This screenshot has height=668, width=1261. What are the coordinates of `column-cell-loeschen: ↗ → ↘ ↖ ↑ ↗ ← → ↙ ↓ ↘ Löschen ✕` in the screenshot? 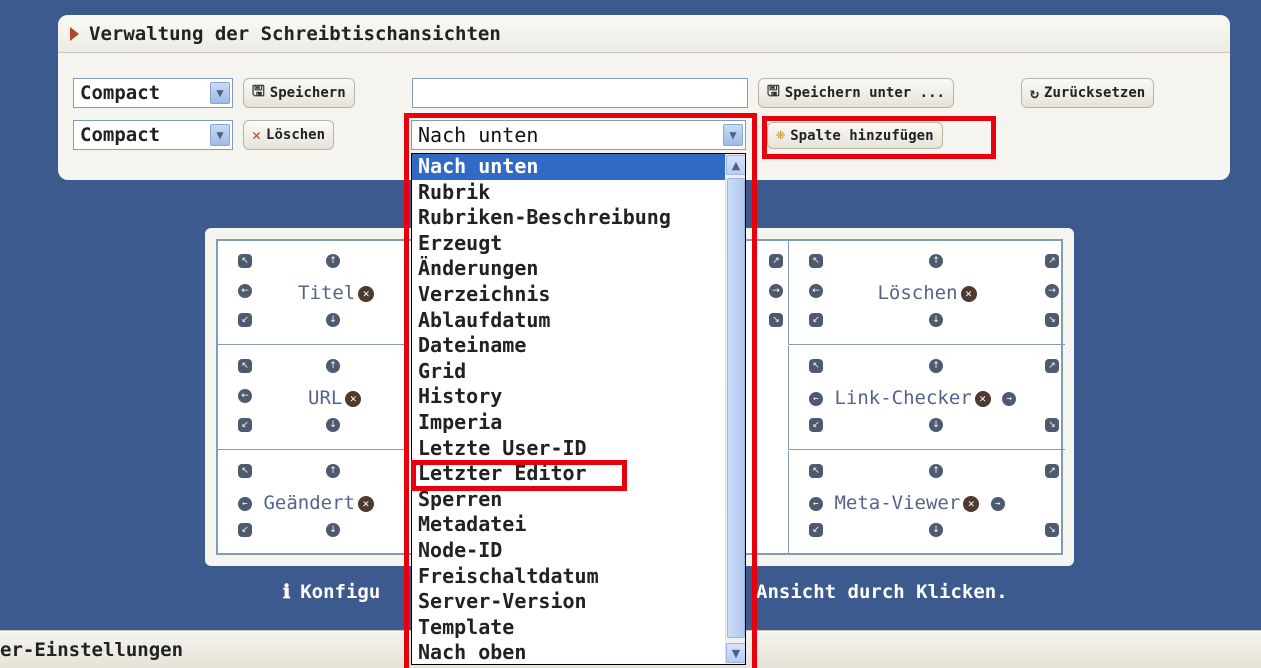 It's located at (917, 293).